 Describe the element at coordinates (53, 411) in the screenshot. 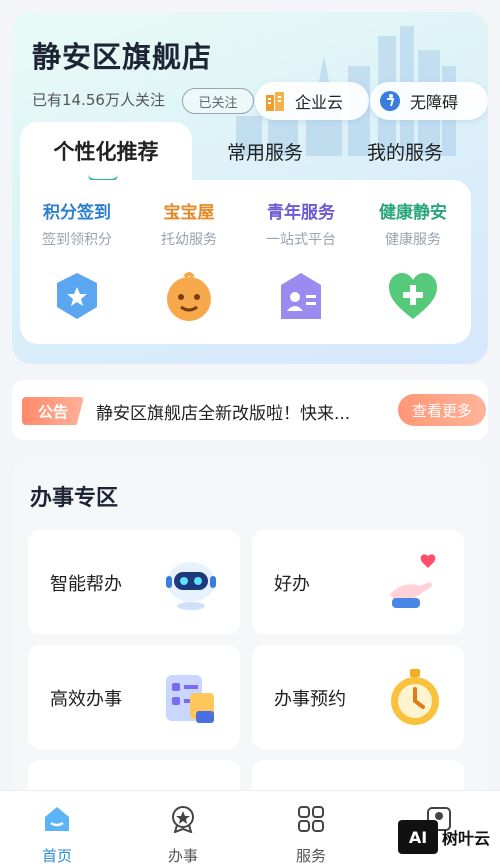

I see `announcement-tag: 公告` at that location.